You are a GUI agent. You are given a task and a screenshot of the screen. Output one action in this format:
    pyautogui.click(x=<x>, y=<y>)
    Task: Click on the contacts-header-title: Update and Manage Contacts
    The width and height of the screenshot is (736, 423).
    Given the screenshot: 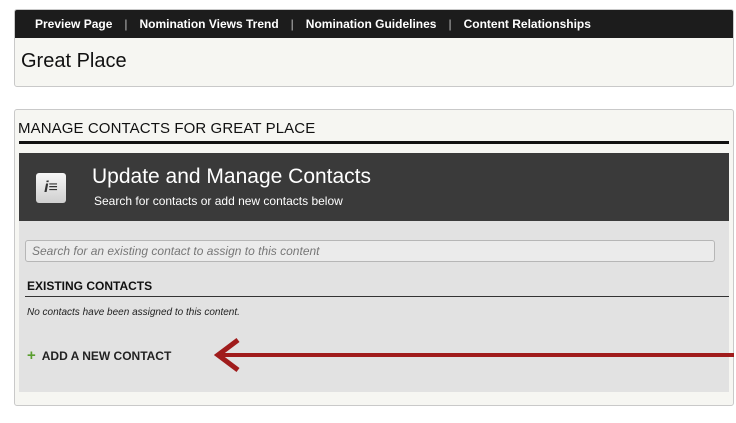 What is the action you would take?
    pyautogui.click(x=232, y=176)
    